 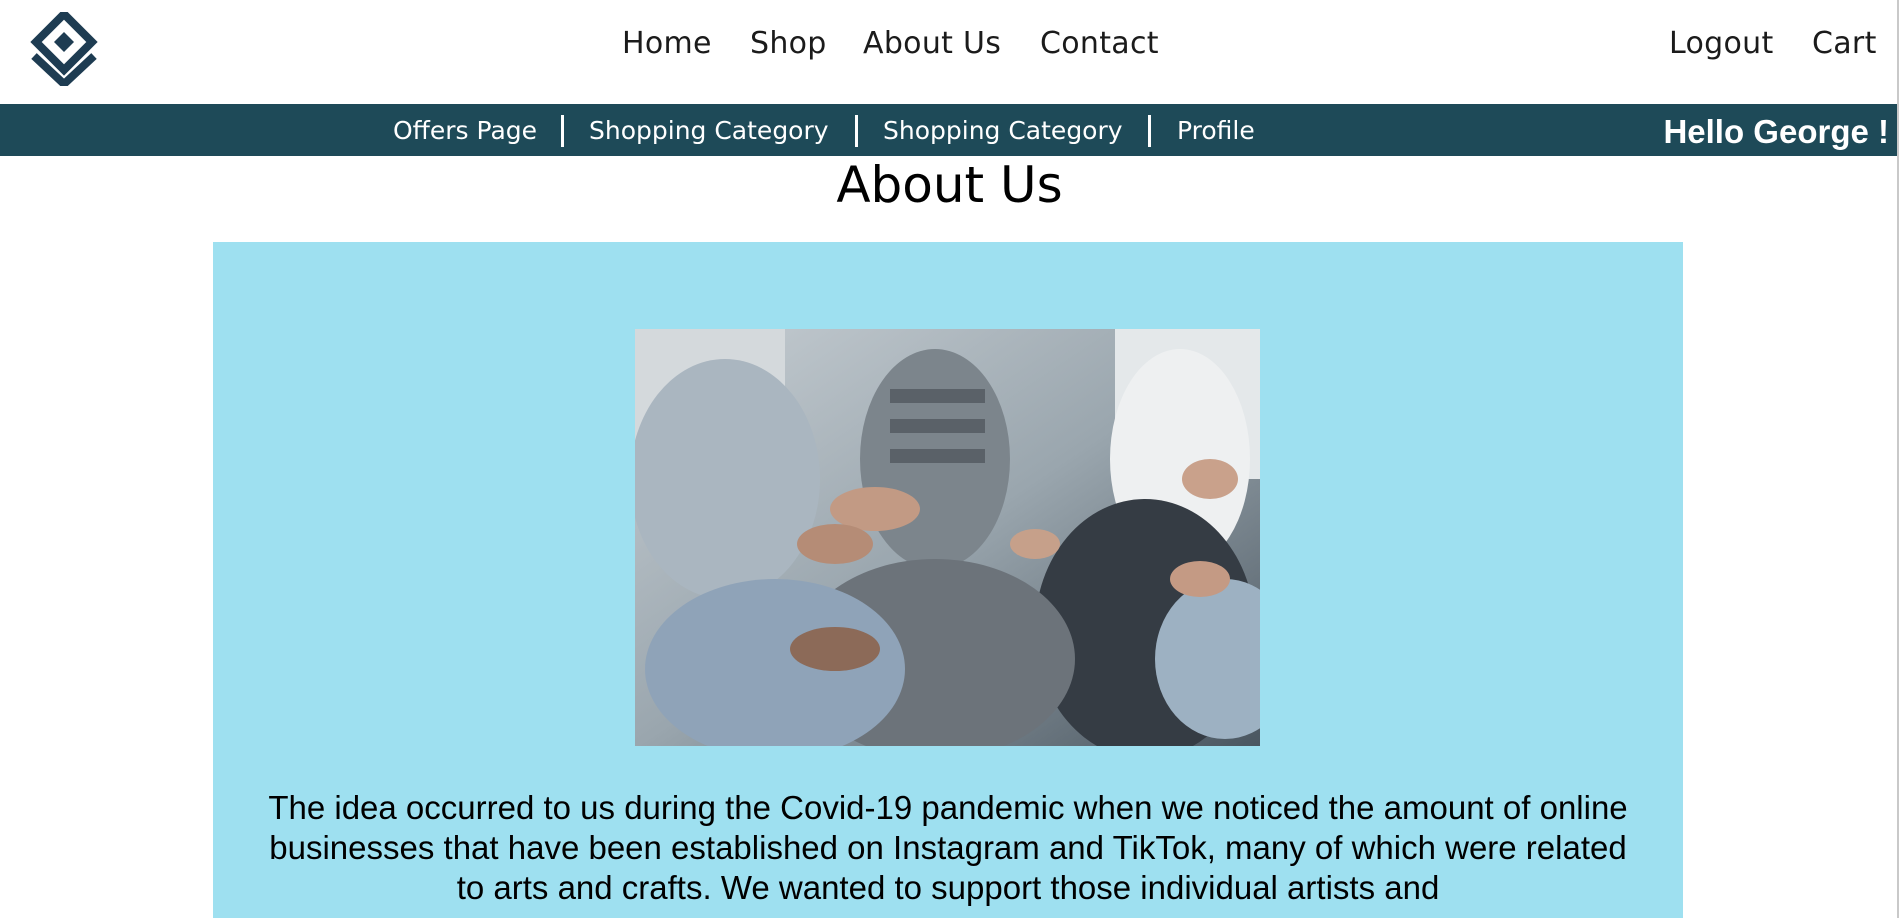 I want to click on nav-contact-link: Contact, so click(x=1099, y=43).